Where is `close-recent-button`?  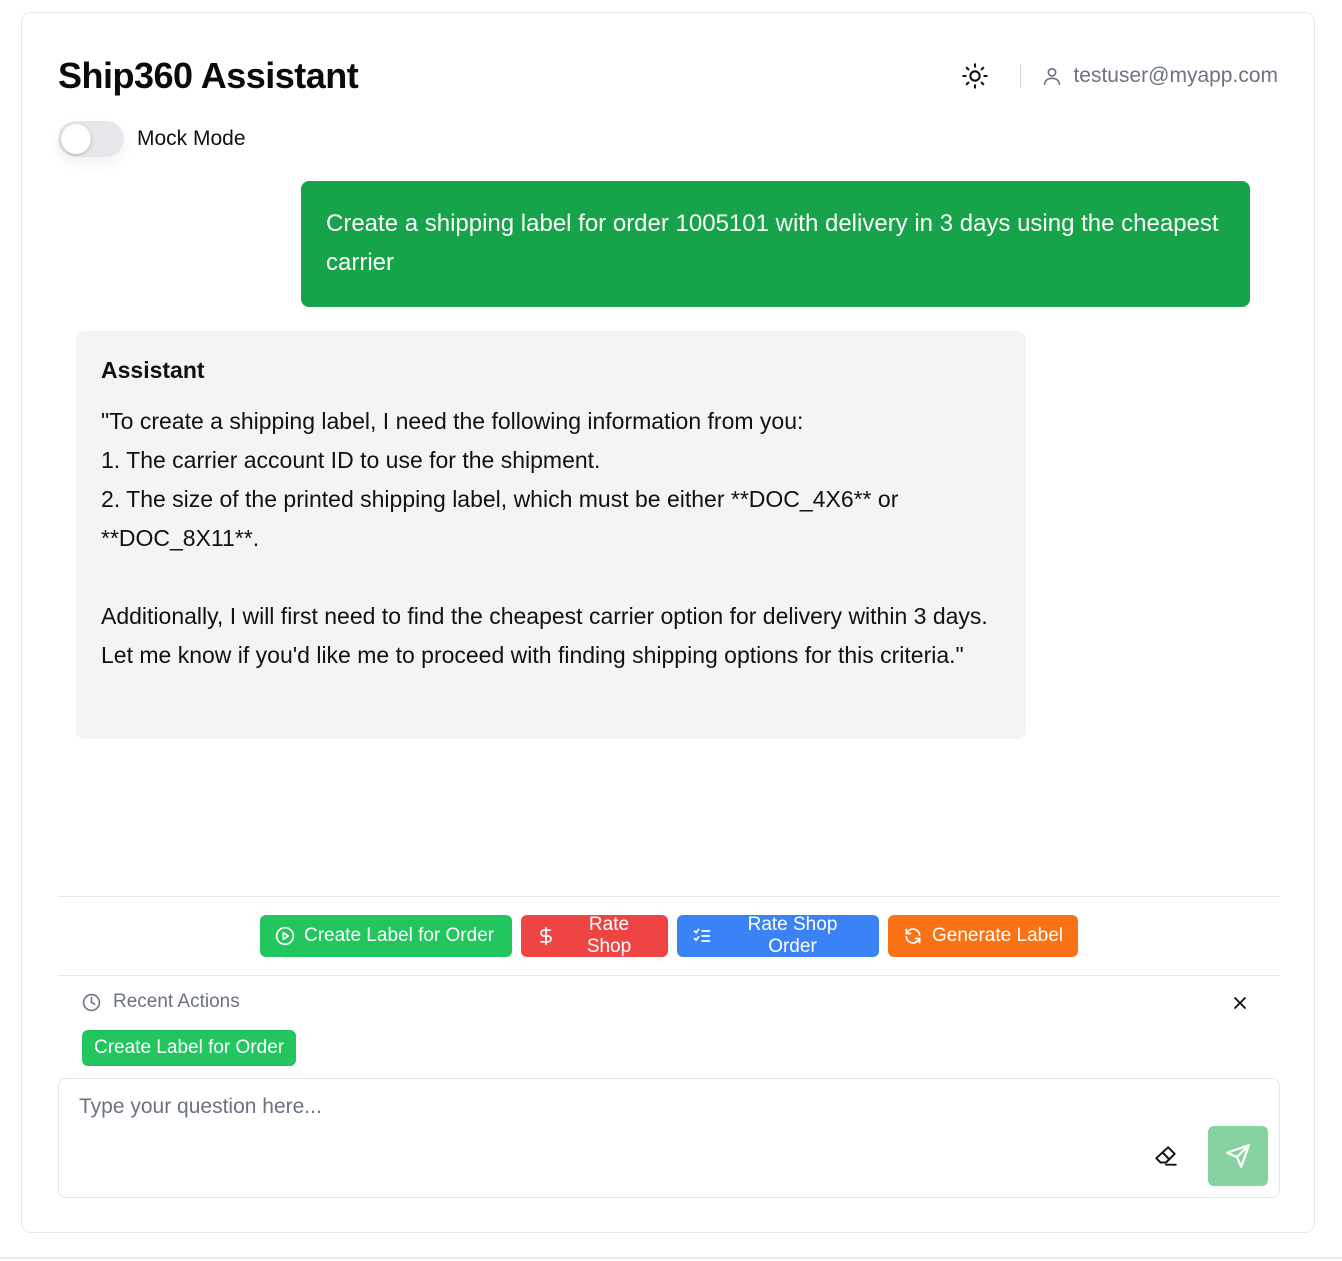
close-recent-button is located at coordinates (1240, 1003).